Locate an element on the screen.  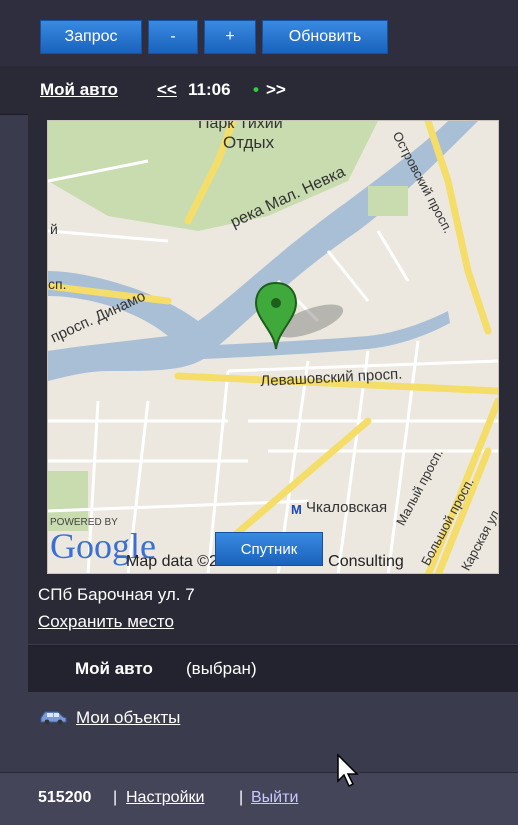
settings-link: Настройки is located at coordinates (165, 798).